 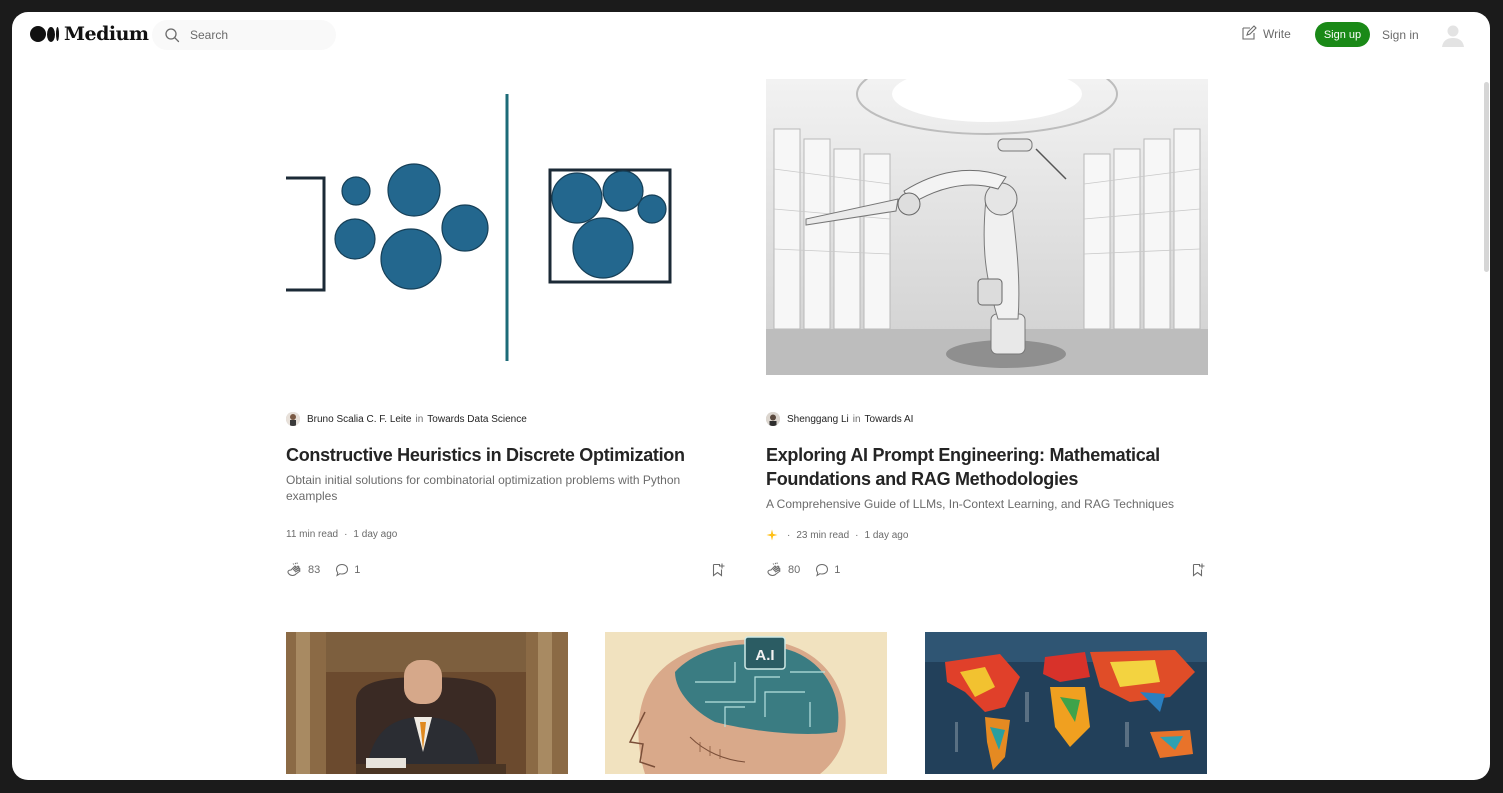 I want to click on article-actions: 83 1, so click(x=330, y=570).